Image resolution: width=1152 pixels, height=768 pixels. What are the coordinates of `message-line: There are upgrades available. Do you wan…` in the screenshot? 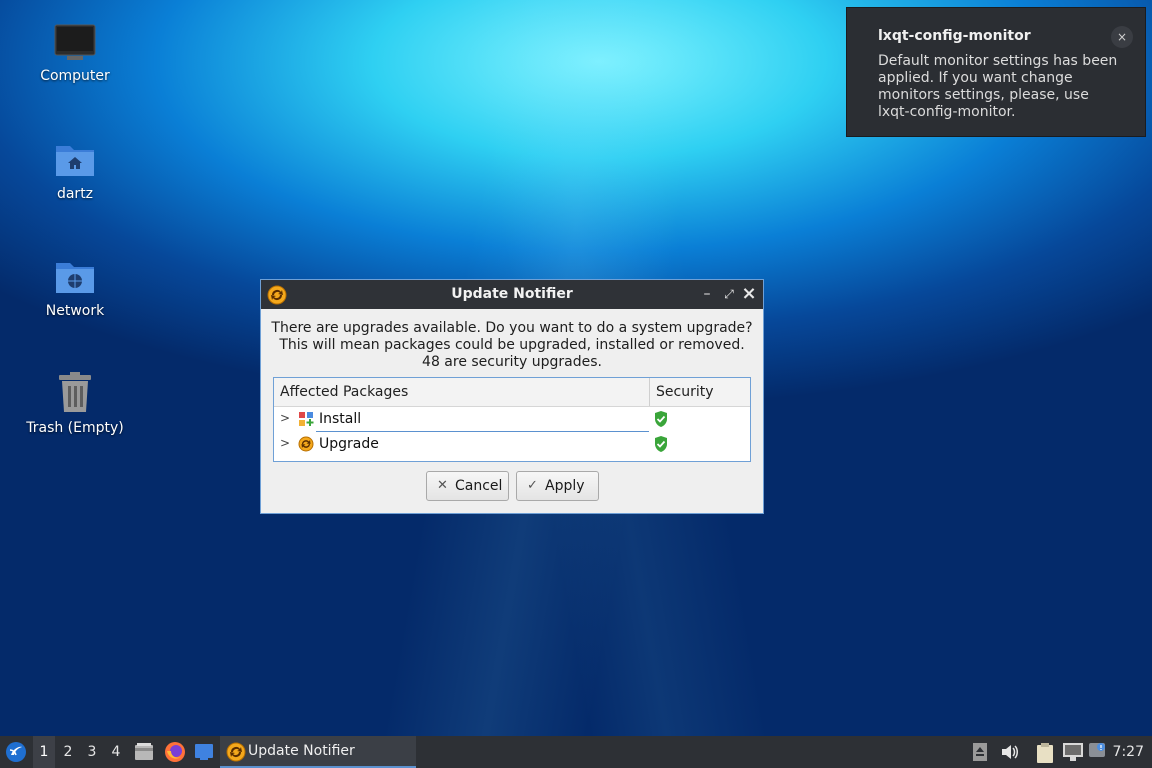 It's located at (512, 328).